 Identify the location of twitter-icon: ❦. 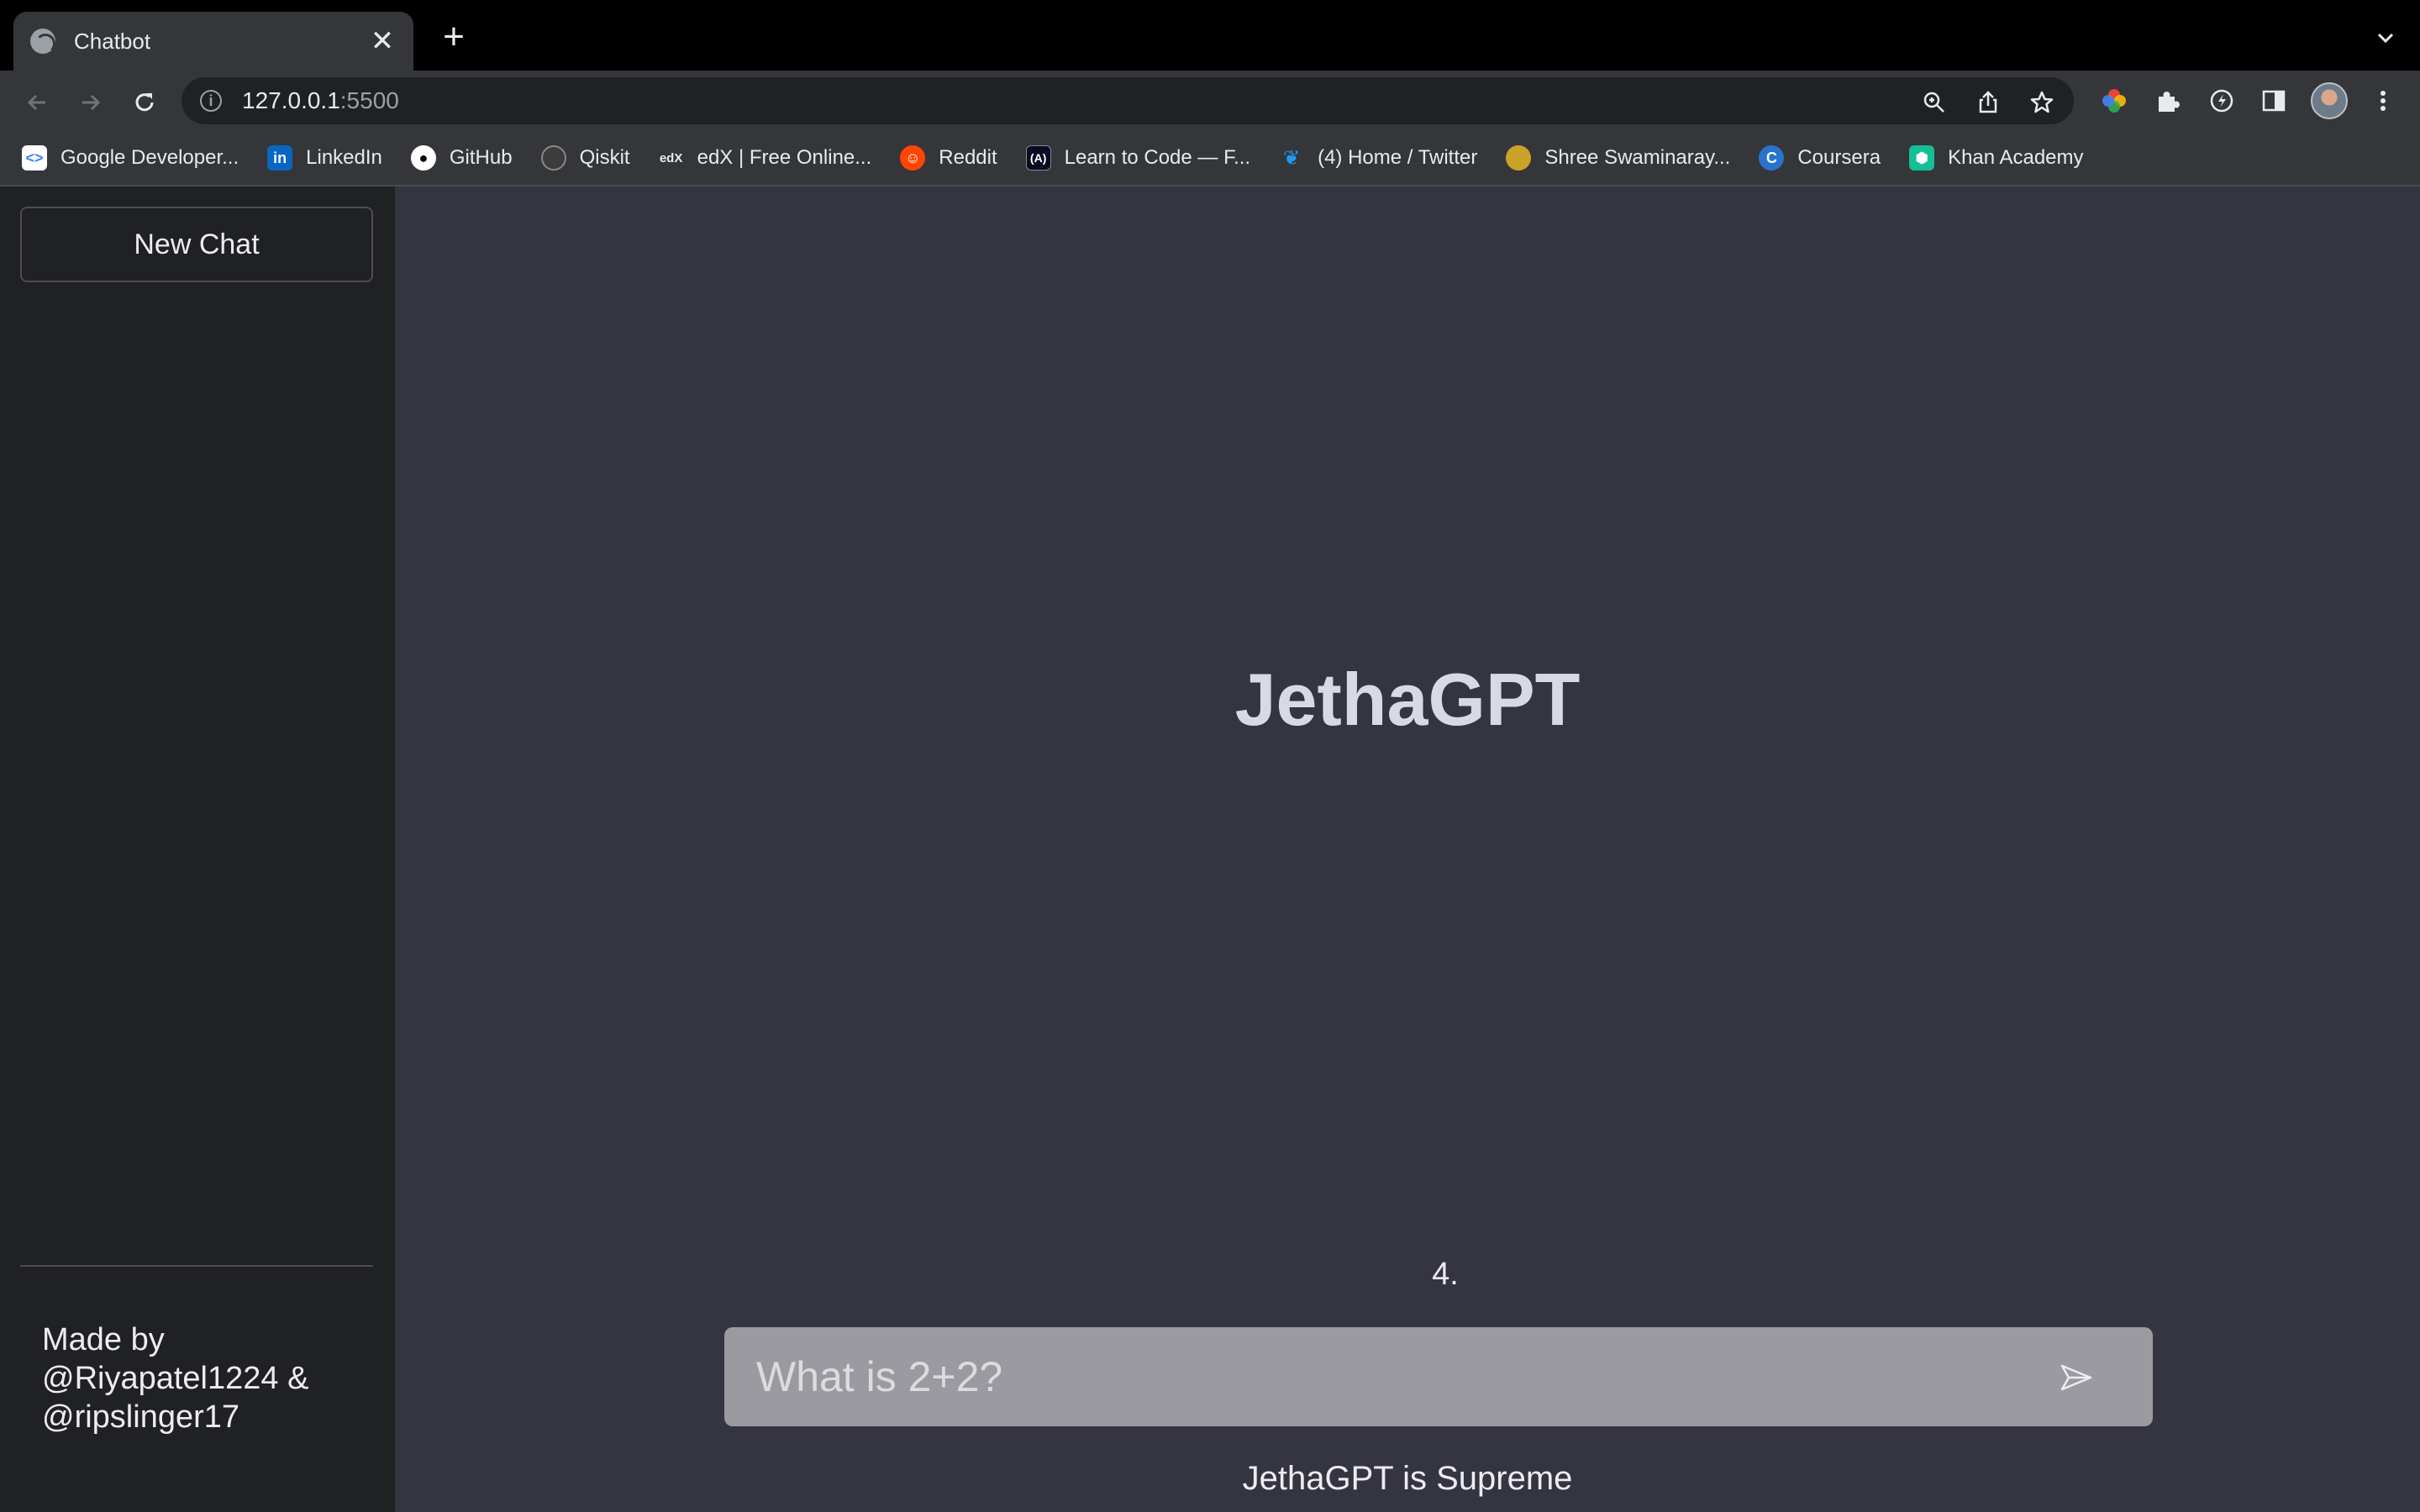
(1292, 158).